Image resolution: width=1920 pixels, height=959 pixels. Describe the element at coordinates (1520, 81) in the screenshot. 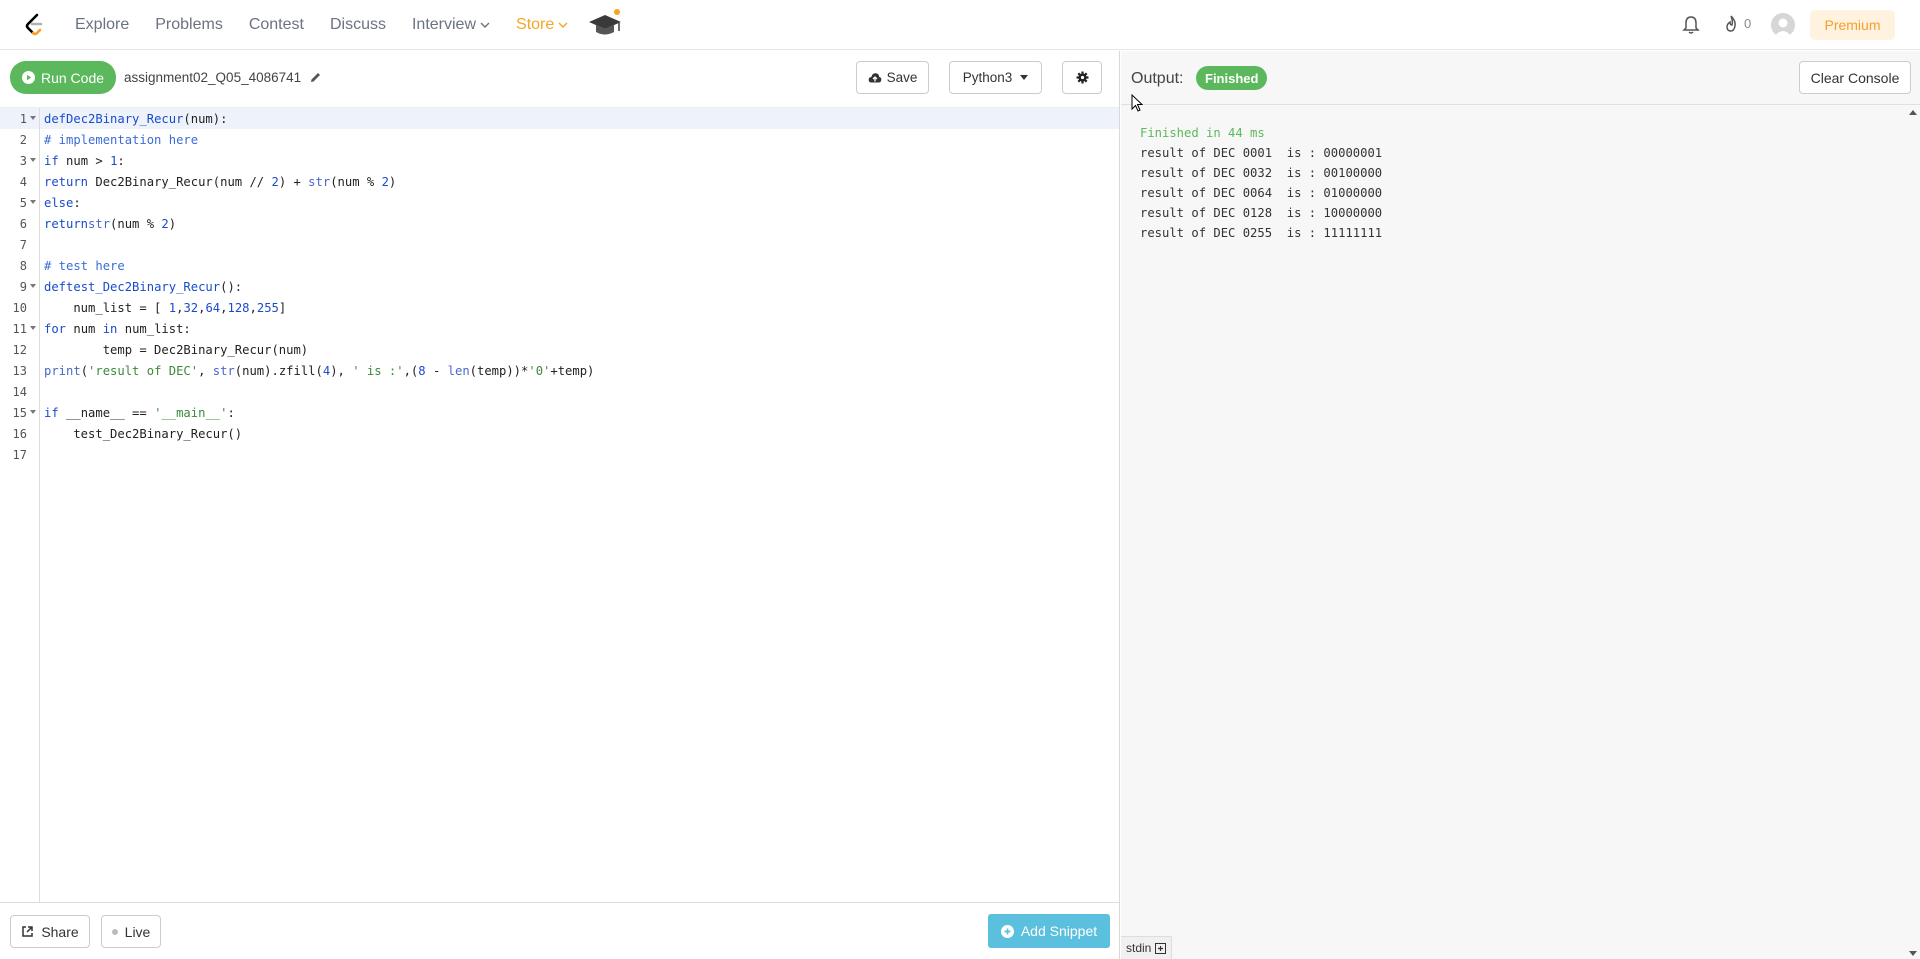

I see `output-header: Output: Finished Clear Console` at that location.